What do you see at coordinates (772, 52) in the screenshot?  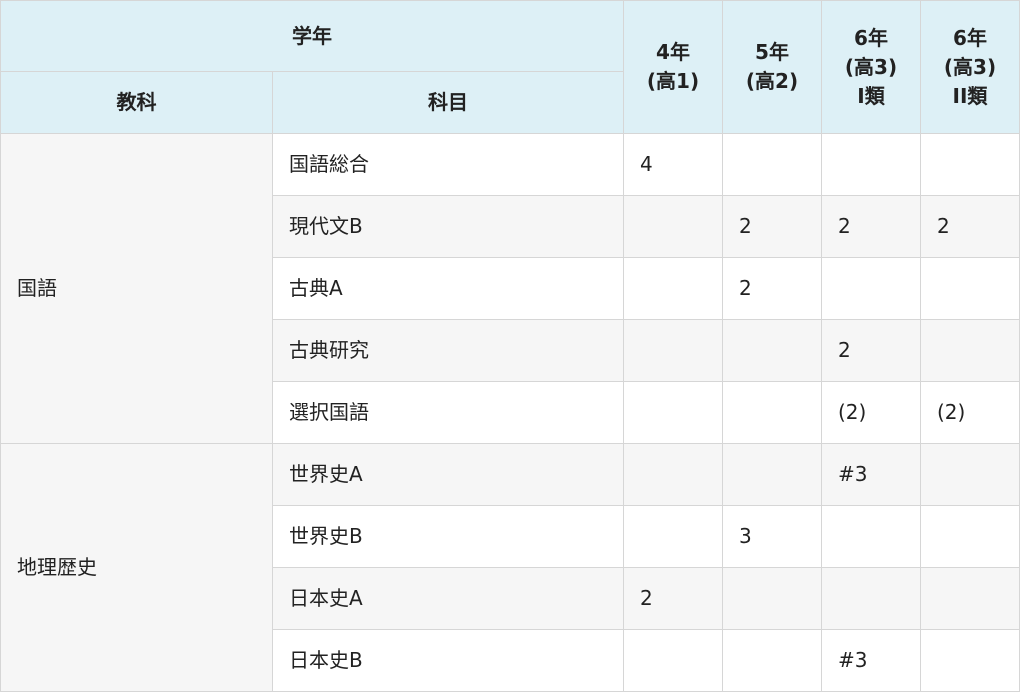 I see `grade-5-header-line: 5年` at bounding box center [772, 52].